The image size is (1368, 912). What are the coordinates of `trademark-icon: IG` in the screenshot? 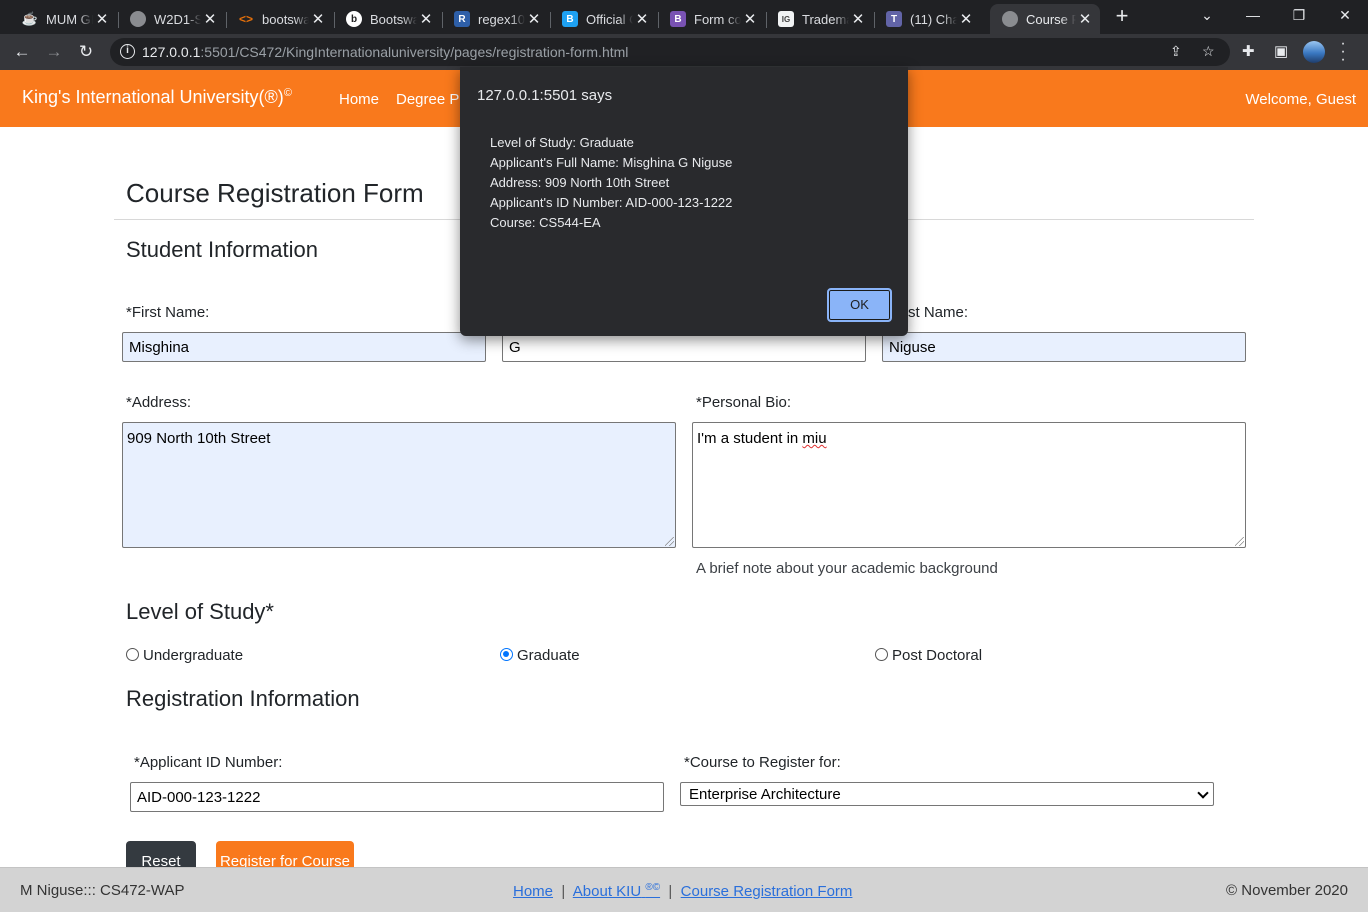 It's located at (786, 19).